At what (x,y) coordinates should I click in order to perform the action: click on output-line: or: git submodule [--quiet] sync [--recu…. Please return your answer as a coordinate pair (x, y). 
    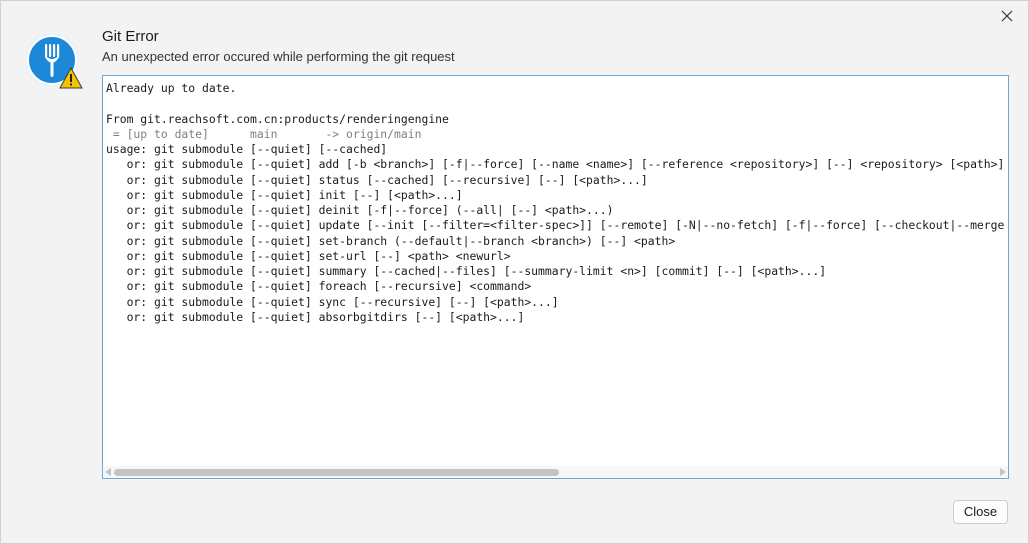
    Looking at the image, I should click on (332, 301).